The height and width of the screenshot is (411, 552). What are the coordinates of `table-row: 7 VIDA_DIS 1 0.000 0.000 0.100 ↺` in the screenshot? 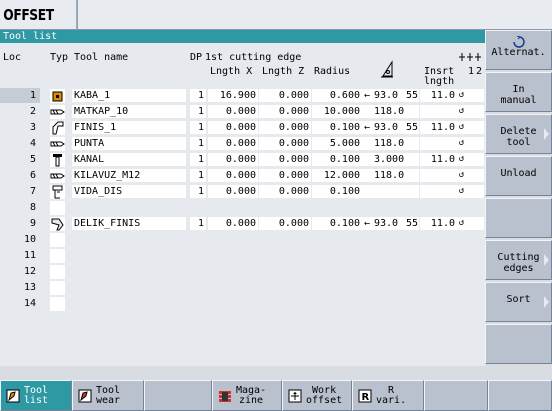 It's located at (242, 191).